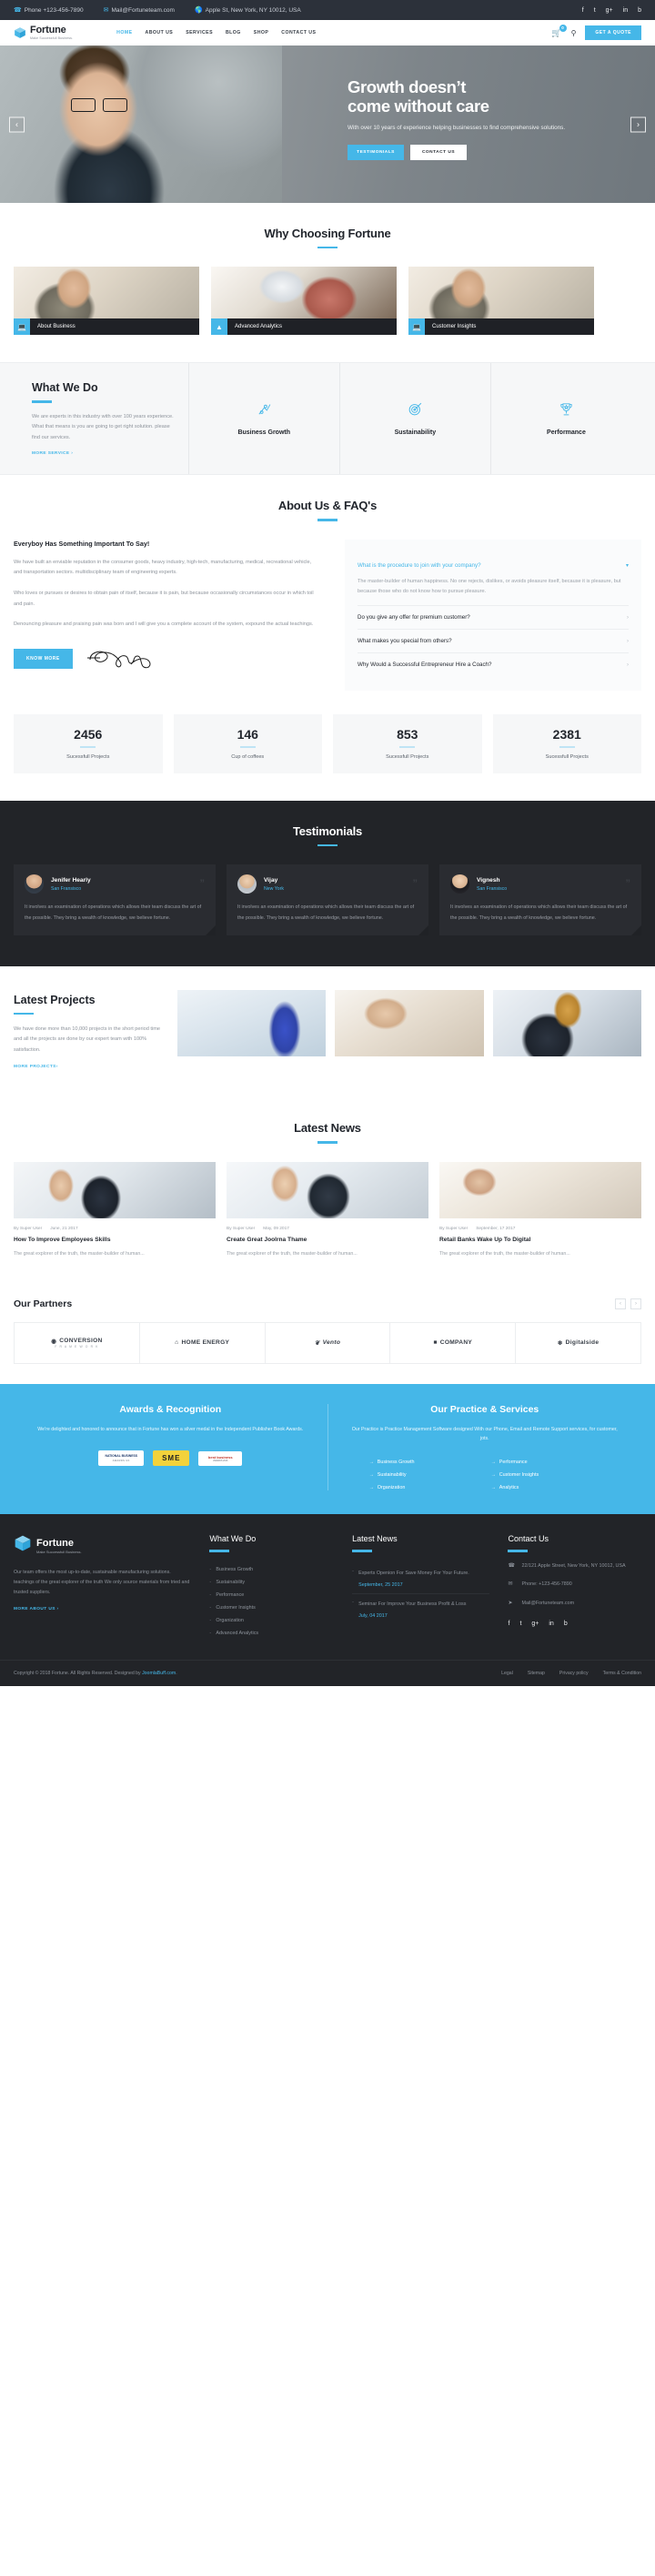  I want to click on chevron-right-icon: →, so click(493, 1463).